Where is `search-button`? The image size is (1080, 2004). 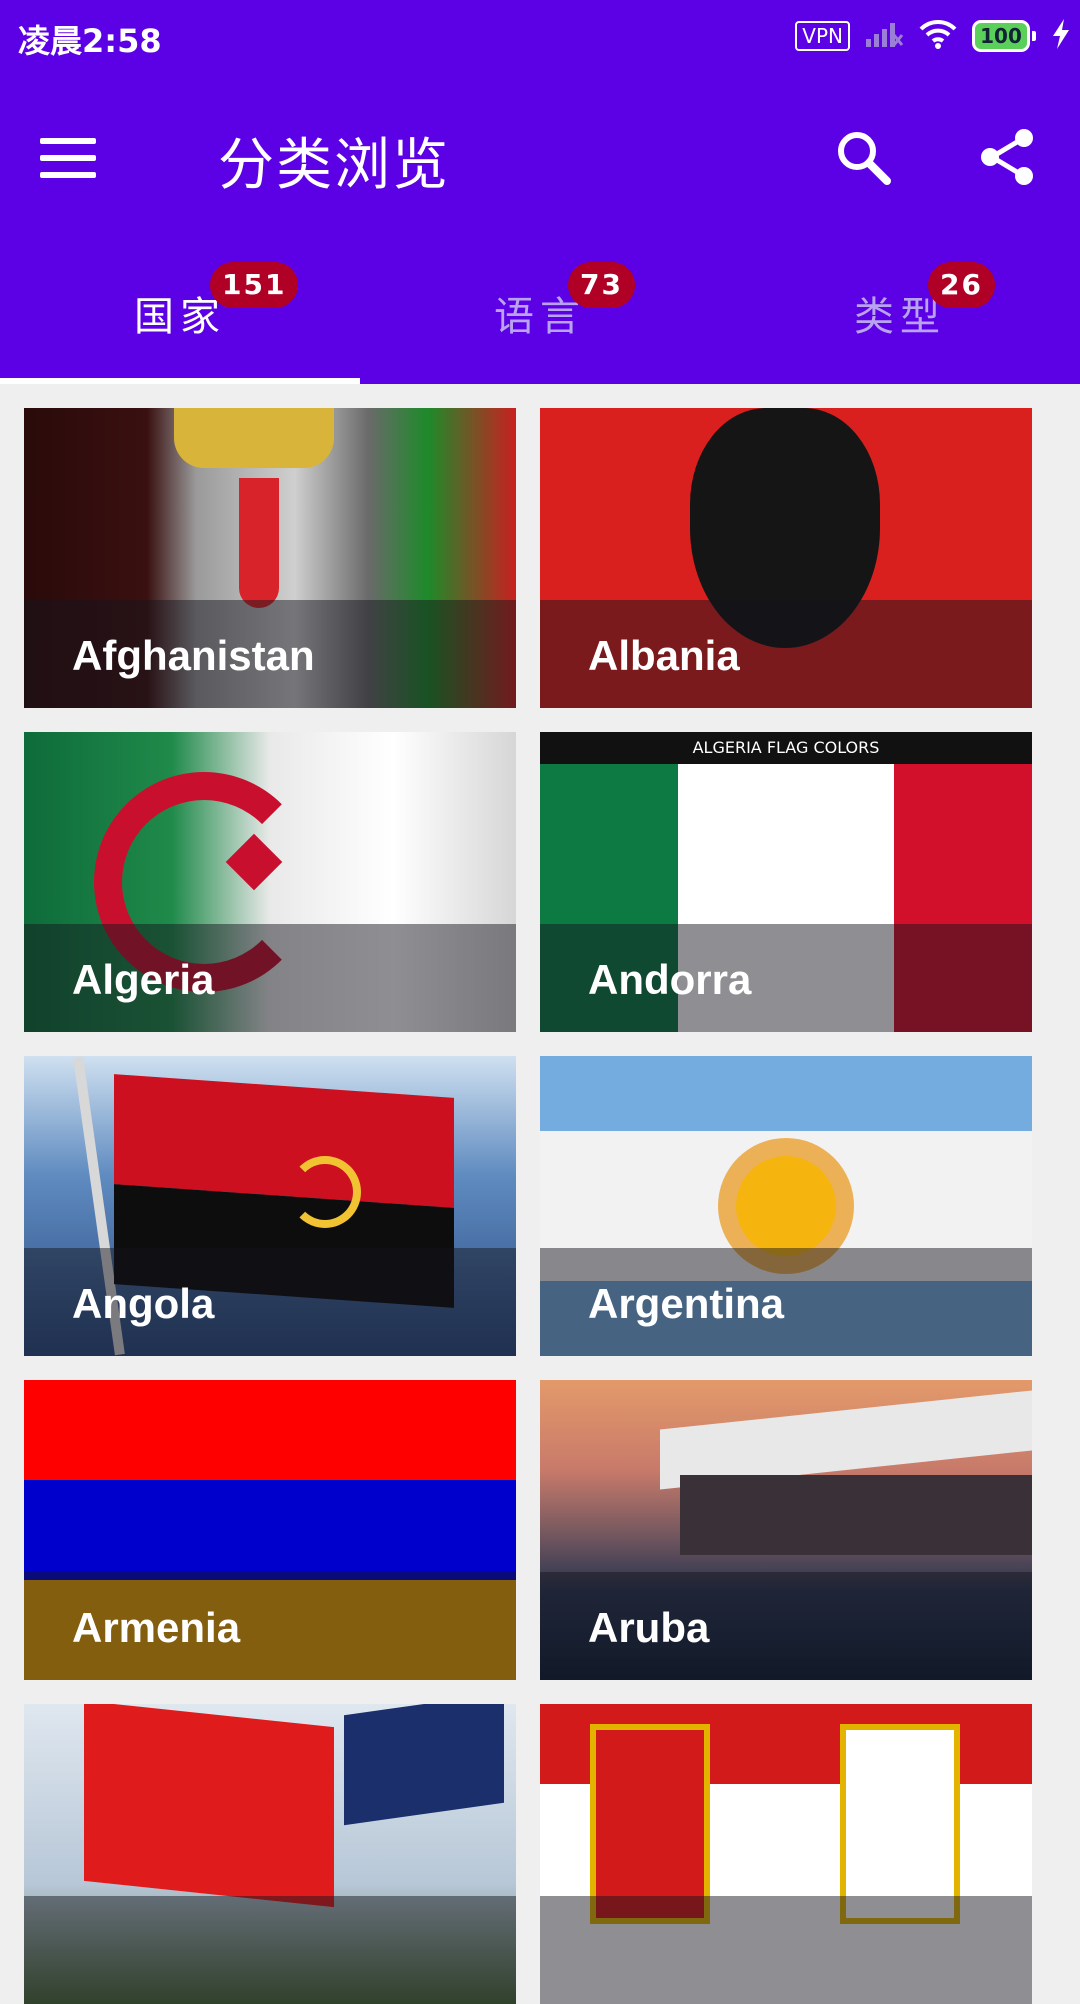 search-button is located at coordinates (863, 157).